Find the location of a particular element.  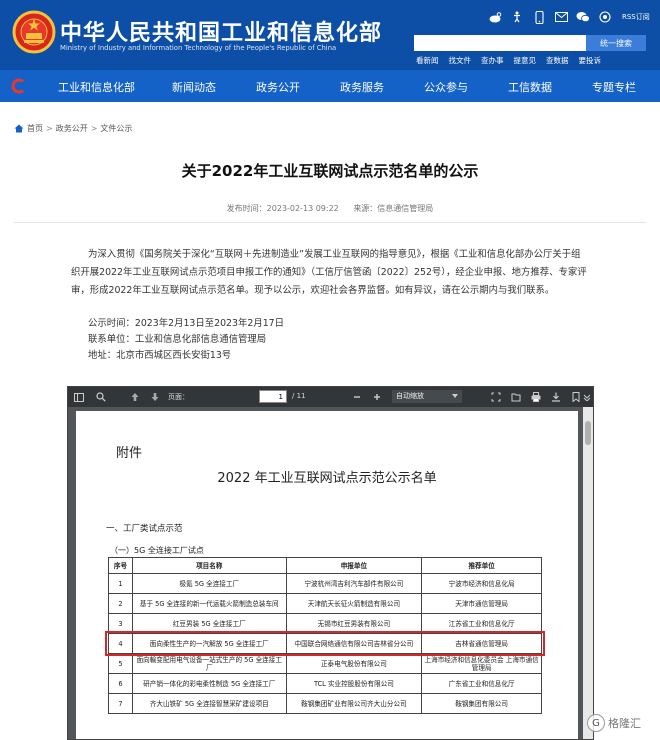

pdf-toolbar: 页面： 1 / 11 自动缩放 is located at coordinates (330, 397).